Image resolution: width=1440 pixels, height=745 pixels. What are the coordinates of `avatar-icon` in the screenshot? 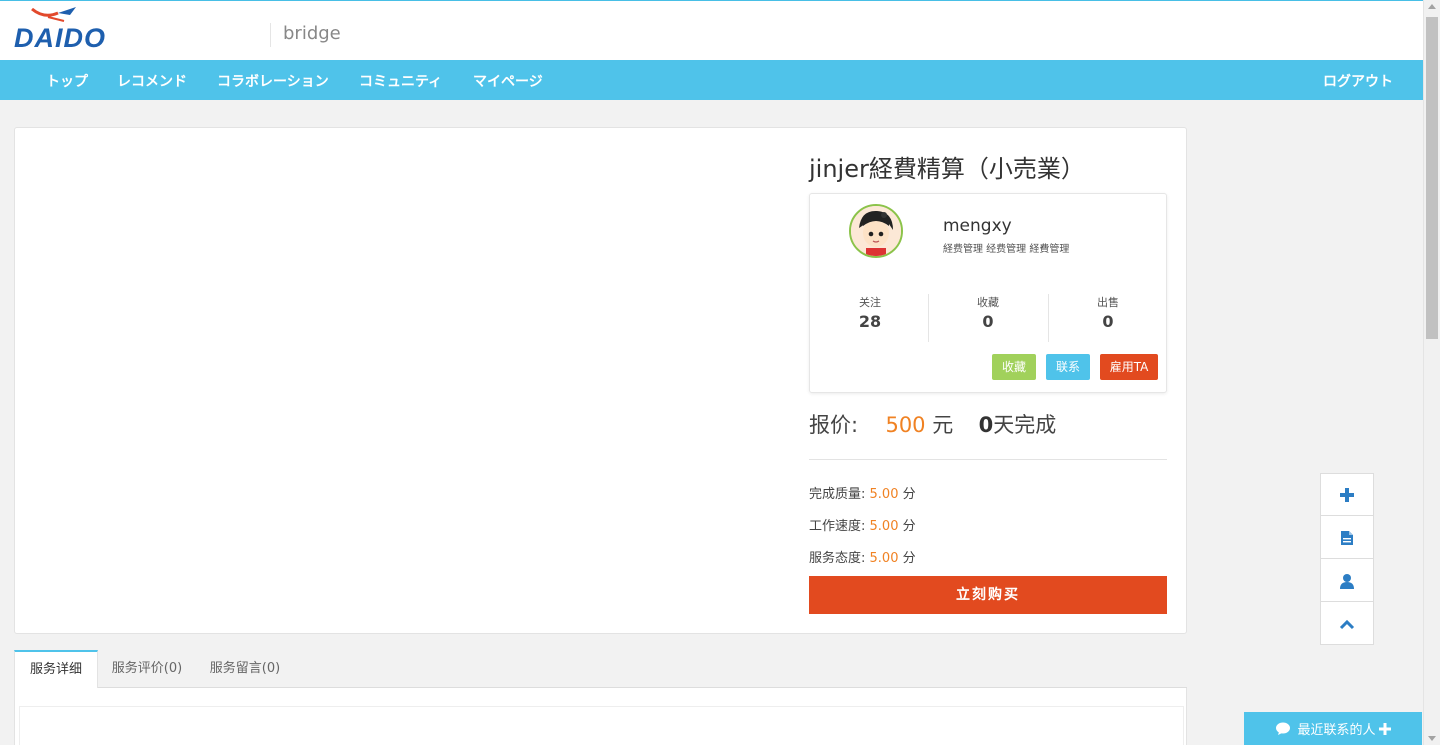 It's located at (876, 231).